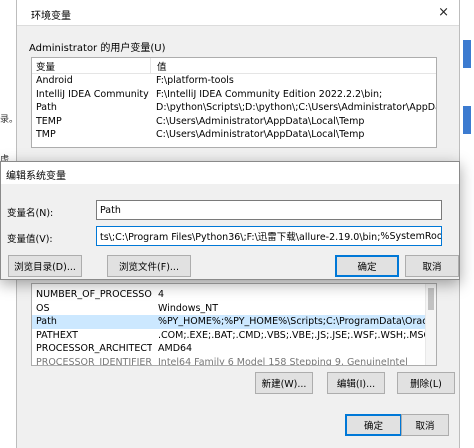 The width and height of the screenshot is (474, 448). I want to click on close-icon: ×, so click(443, 12).